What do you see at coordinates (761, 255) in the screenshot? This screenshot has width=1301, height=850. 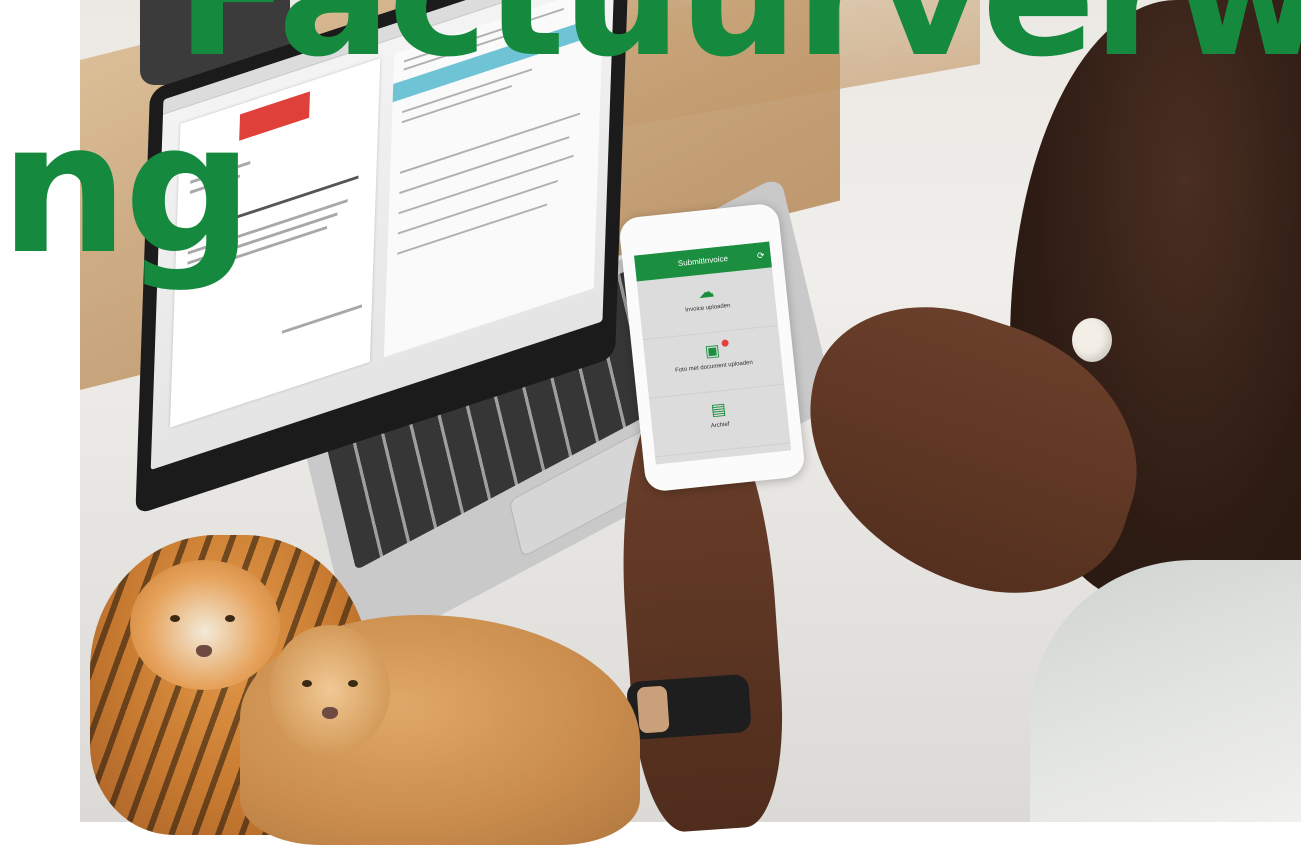 I see `sync-icon: ⟳` at bounding box center [761, 255].